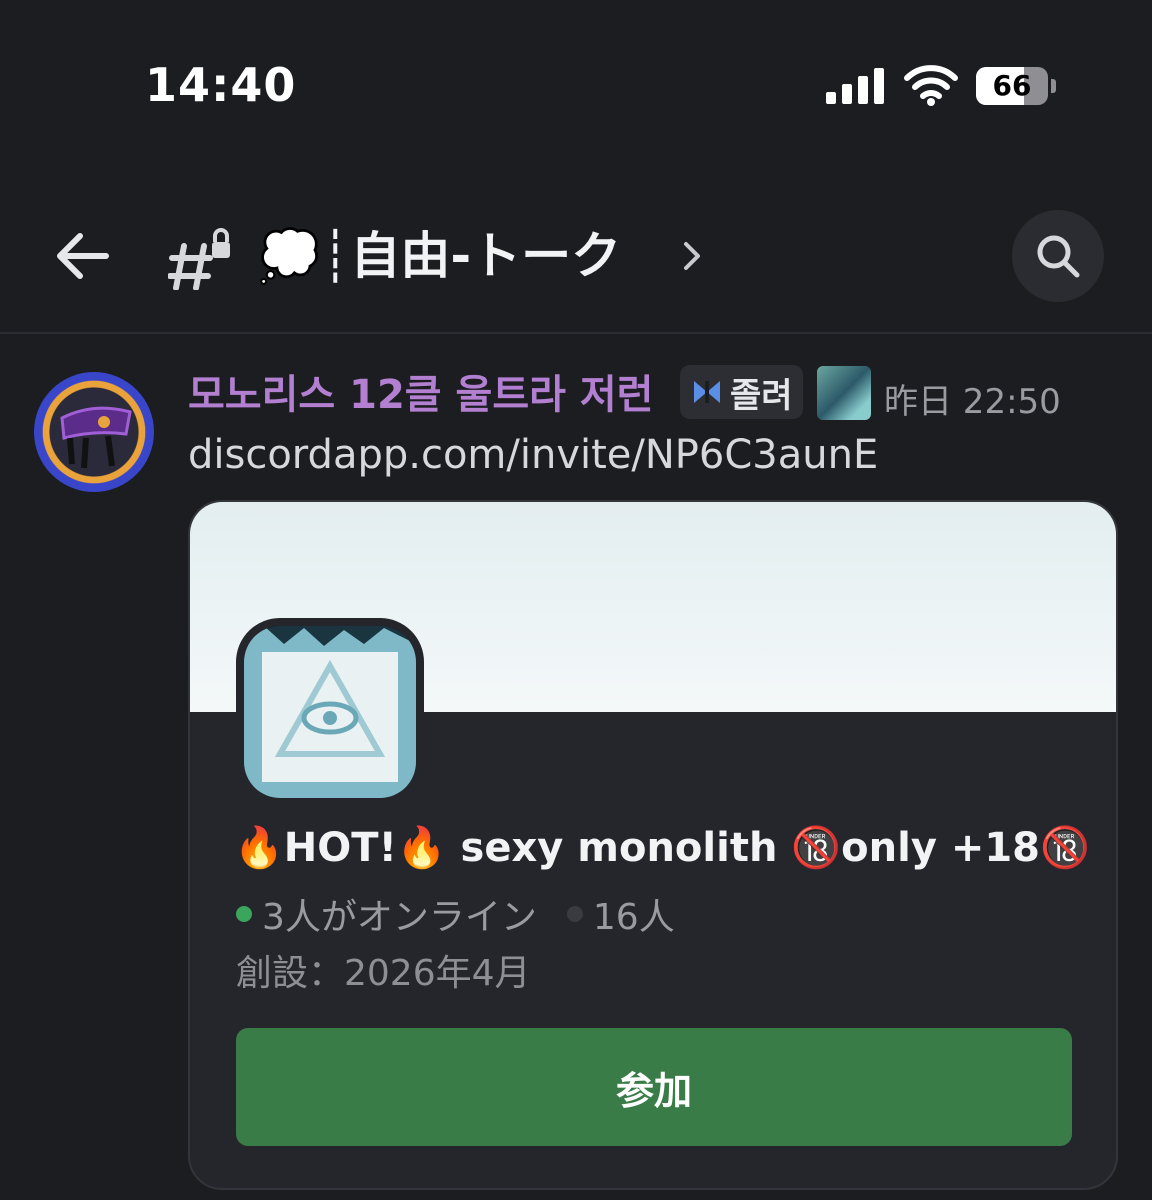 The height and width of the screenshot is (1200, 1152). What do you see at coordinates (399, 917) in the screenshot?
I see `online-count: 3人がオンライン` at bounding box center [399, 917].